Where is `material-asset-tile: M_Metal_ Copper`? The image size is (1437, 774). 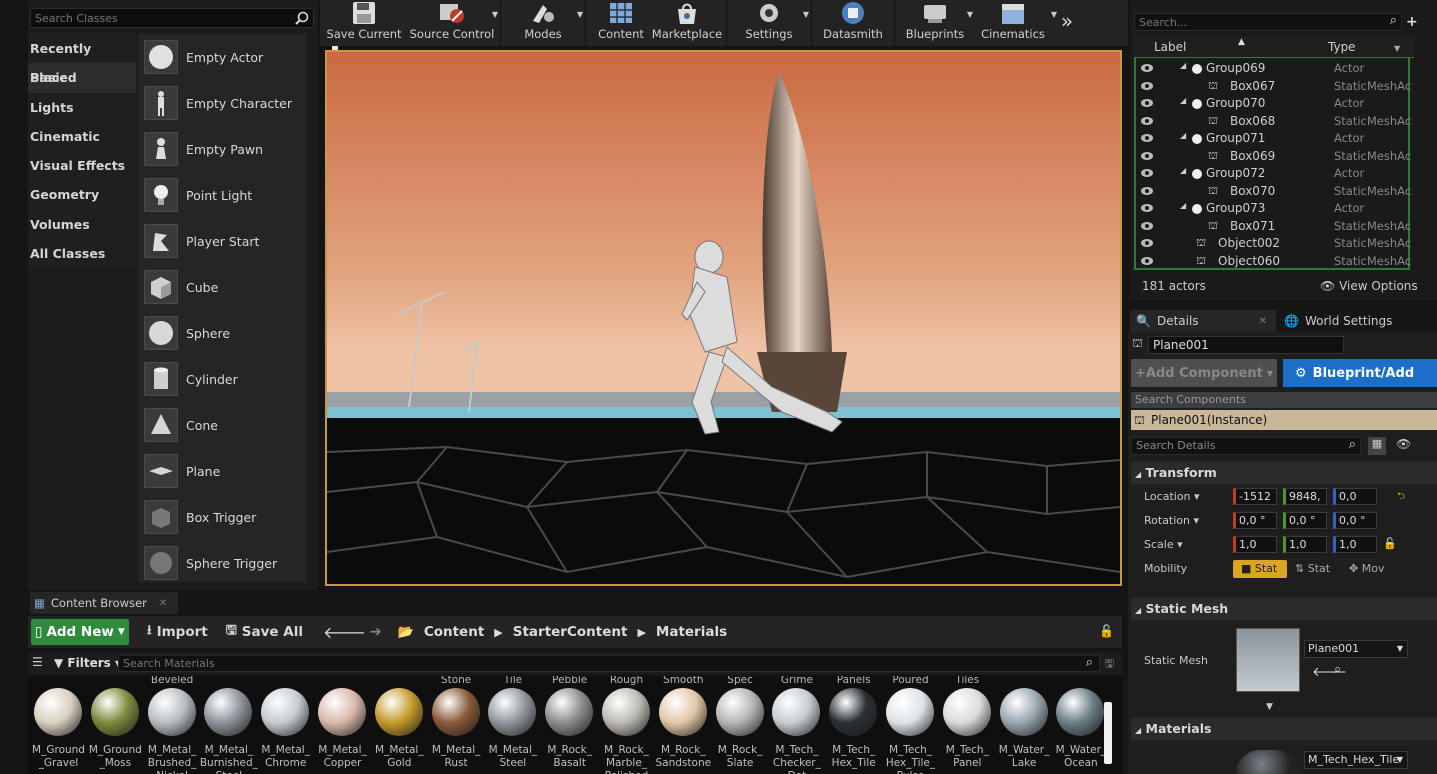 material-asset-tile: M_Metal_ Copper is located at coordinates (342, 725).